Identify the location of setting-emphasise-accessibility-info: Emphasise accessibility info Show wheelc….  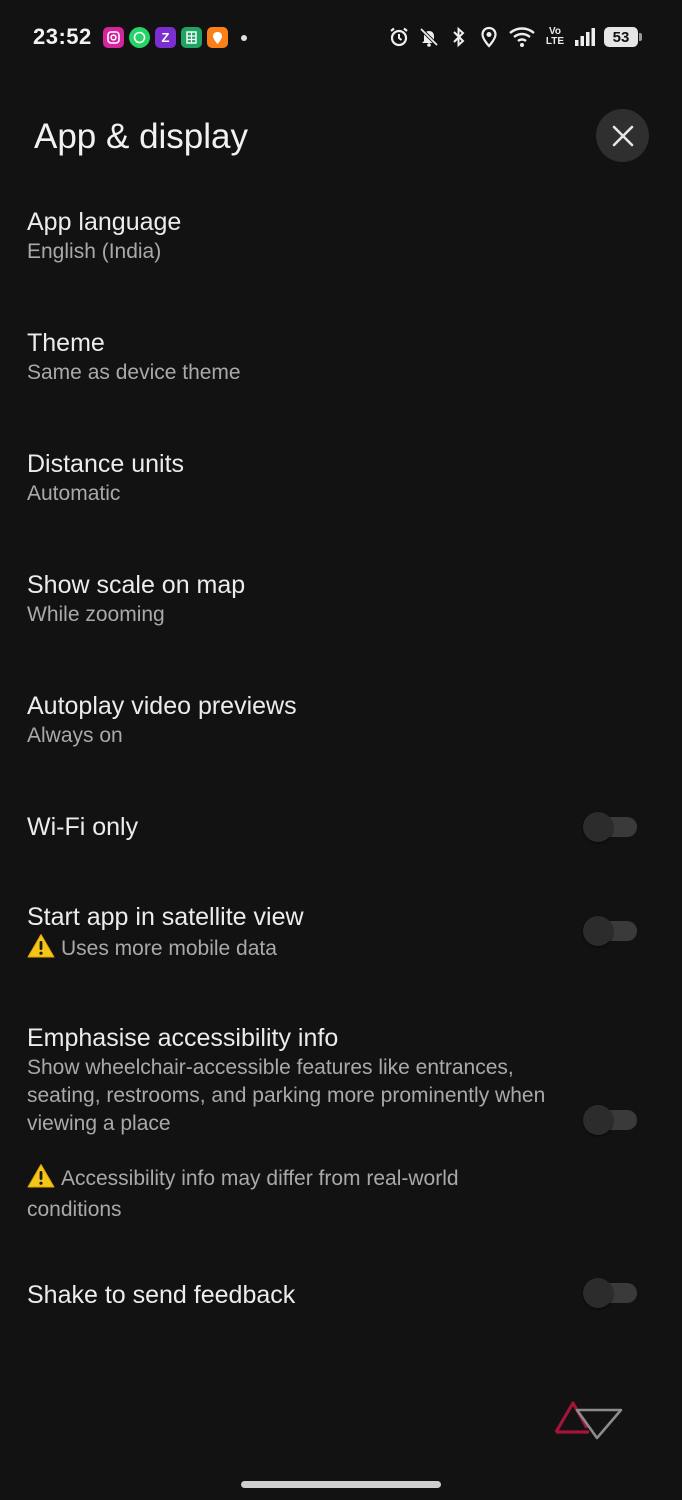
(287, 1123).